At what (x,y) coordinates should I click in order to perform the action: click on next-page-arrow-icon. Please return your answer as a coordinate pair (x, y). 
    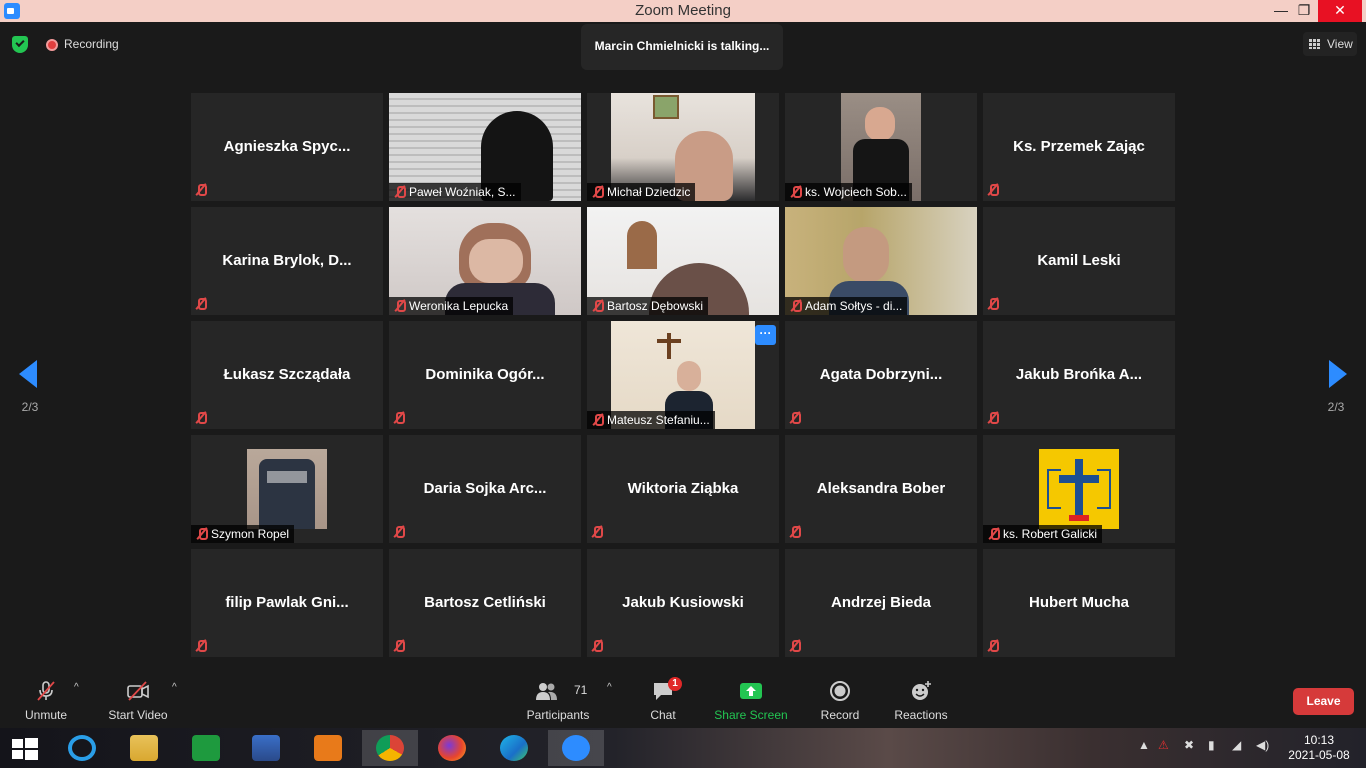
    Looking at the image, I should click on (1338, 374).